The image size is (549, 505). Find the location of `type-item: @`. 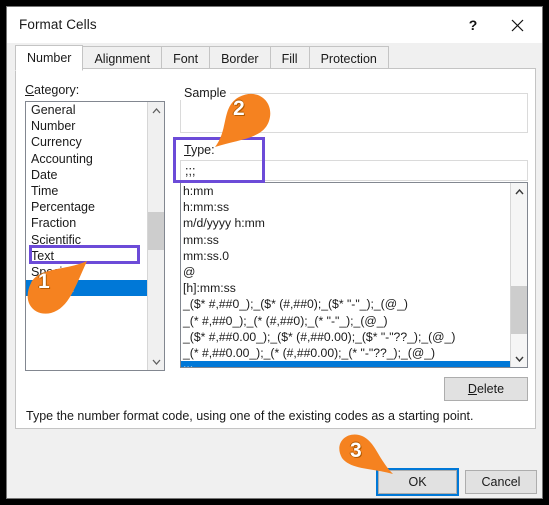

type-item: @ is located at coordinates (346, 272).